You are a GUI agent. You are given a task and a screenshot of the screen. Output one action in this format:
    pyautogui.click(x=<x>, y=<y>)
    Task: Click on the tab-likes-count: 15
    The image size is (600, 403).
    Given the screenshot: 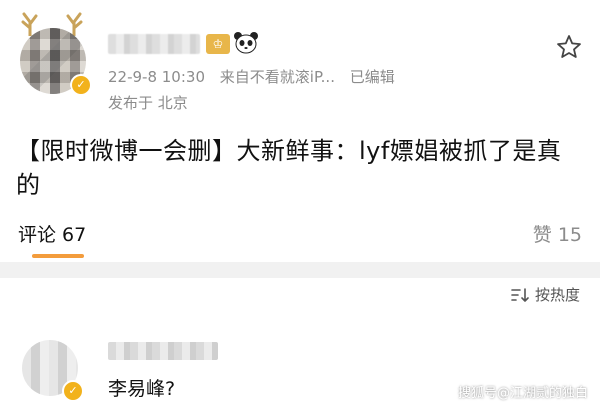 What is the action you would take?
    pyautogui.click(x=569, y=235)
    